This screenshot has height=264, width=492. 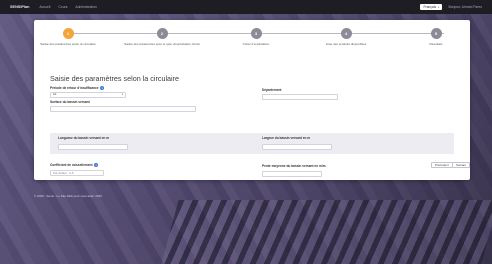 What do you see at coordinates (74, 88) in the screenshot?
I see `periode-label-text: Période de retour d'insuffisance` at bounding box center [74, 88].